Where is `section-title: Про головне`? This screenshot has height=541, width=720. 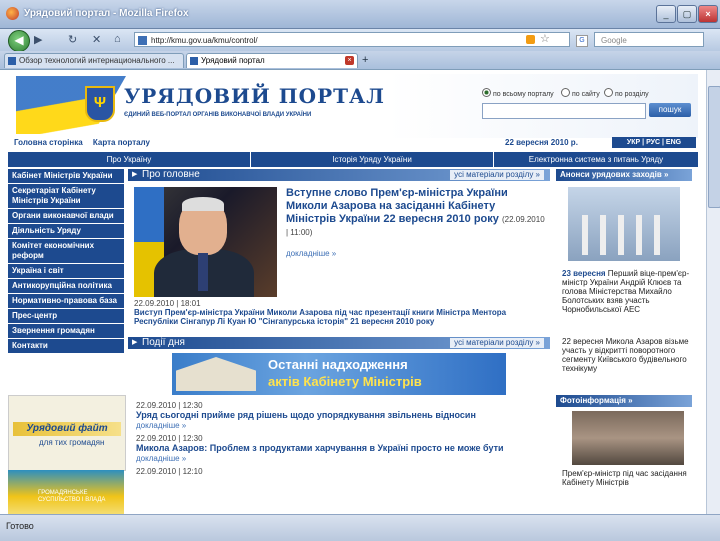
section-title: Про головне is located at coordinates (171, 174).